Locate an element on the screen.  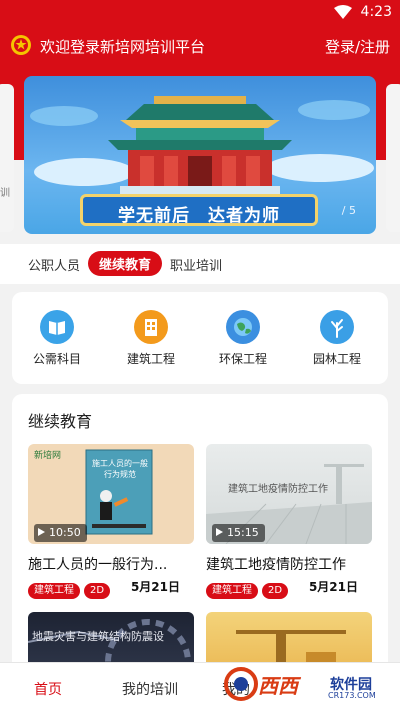
tree-icon is located at coordinates (337, 327).